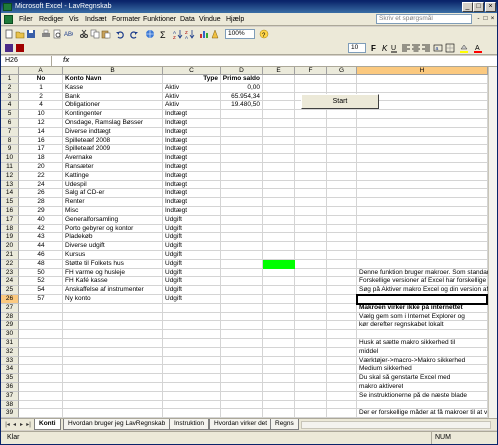  I want to click on account-no-cell: 1, so click(41, 88).